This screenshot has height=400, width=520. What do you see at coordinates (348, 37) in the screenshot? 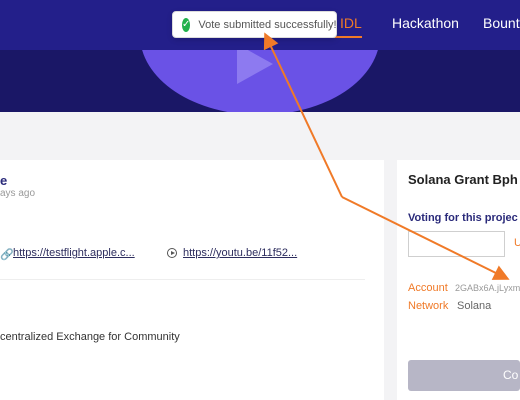
I see `nav-active-underline` at bounding box center [348, 37].